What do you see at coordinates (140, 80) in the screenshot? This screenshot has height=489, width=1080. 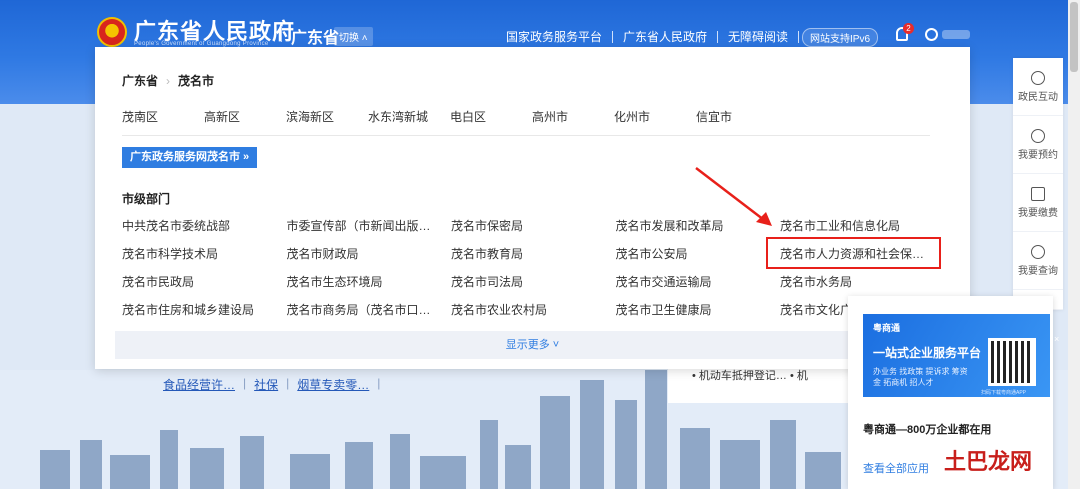 I see `breadcrumb-province: 广东省` at bounding box center [140, 80].